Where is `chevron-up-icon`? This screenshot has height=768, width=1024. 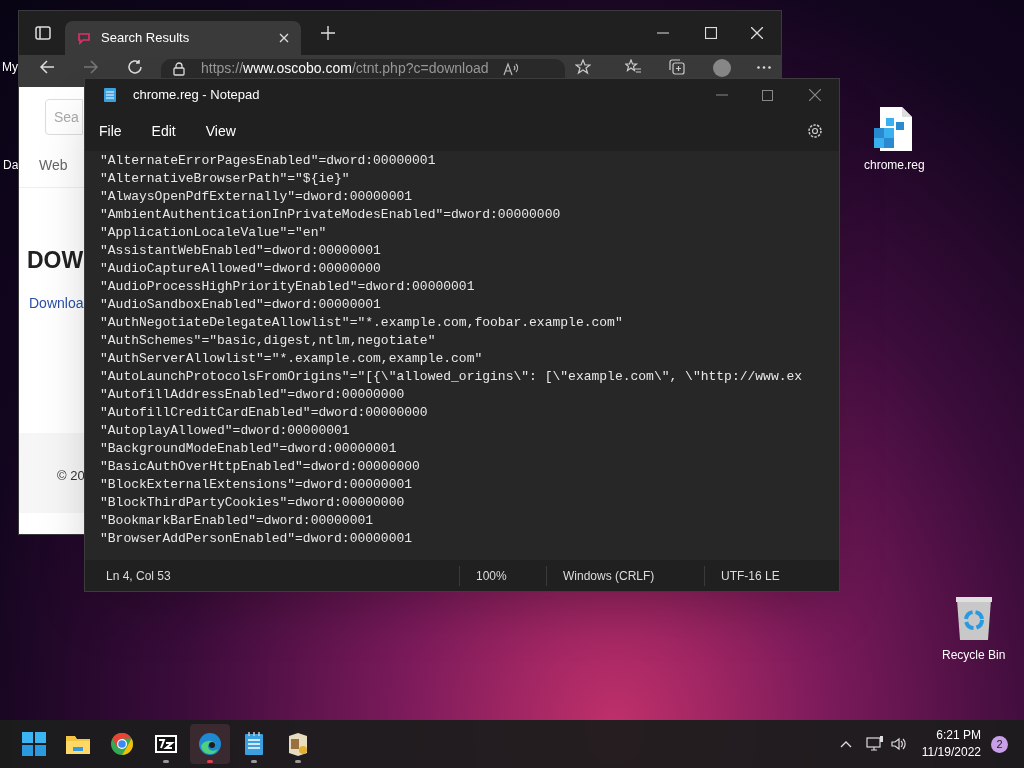 chevron-up-icon is located at coordinates (845, 744).